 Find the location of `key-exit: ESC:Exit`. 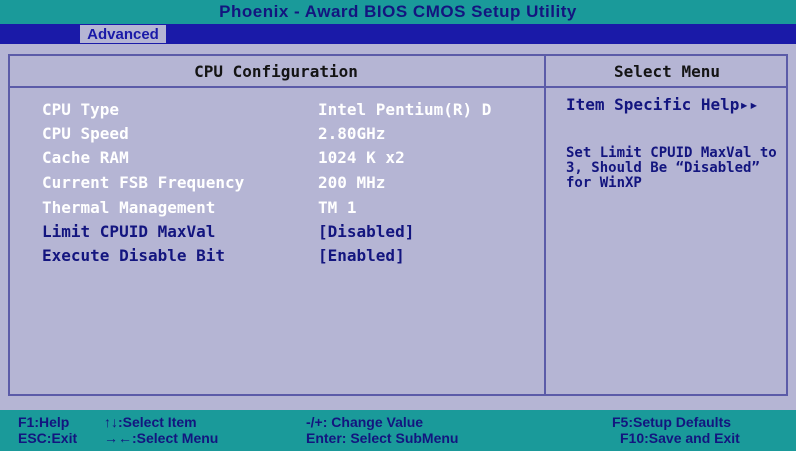

key-exit: ESC:Exit is located at coordinates (48, 438).